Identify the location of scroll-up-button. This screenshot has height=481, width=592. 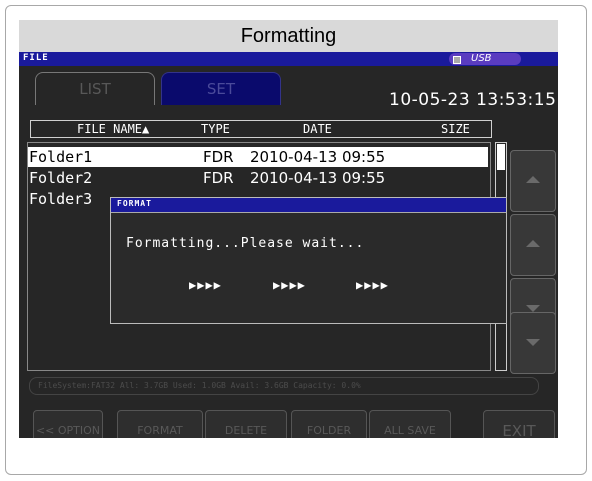
(533, 245).